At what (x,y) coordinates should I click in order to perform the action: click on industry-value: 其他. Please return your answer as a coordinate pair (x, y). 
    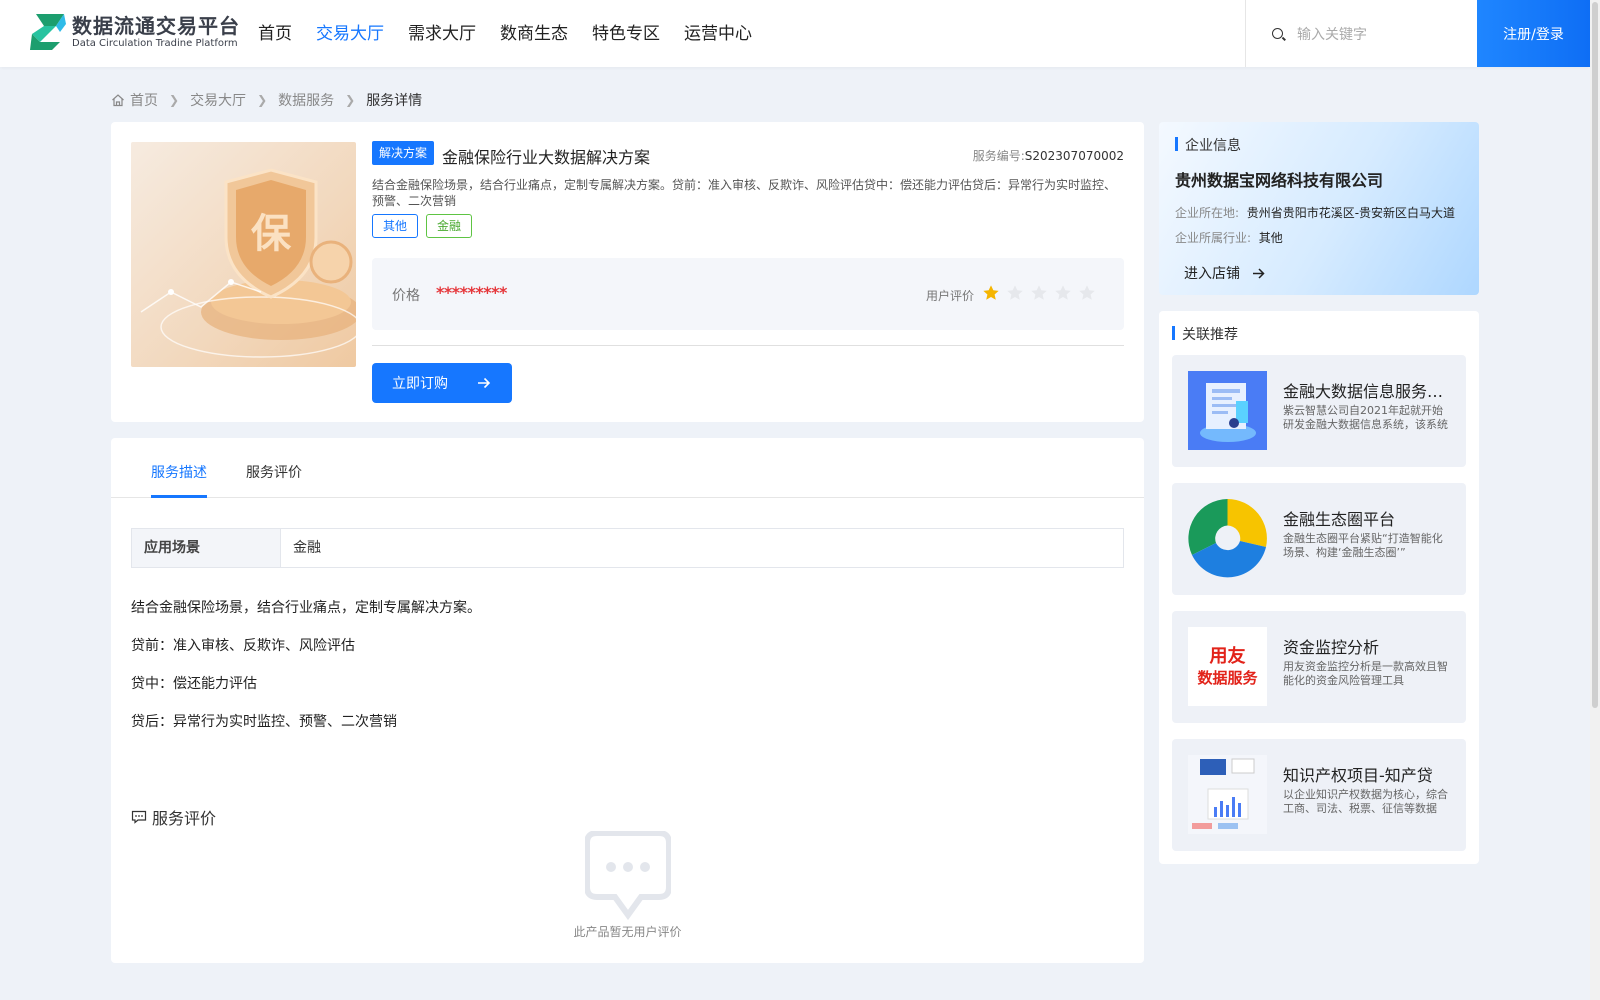
    Looking at the image, I should click on (1270, 238).